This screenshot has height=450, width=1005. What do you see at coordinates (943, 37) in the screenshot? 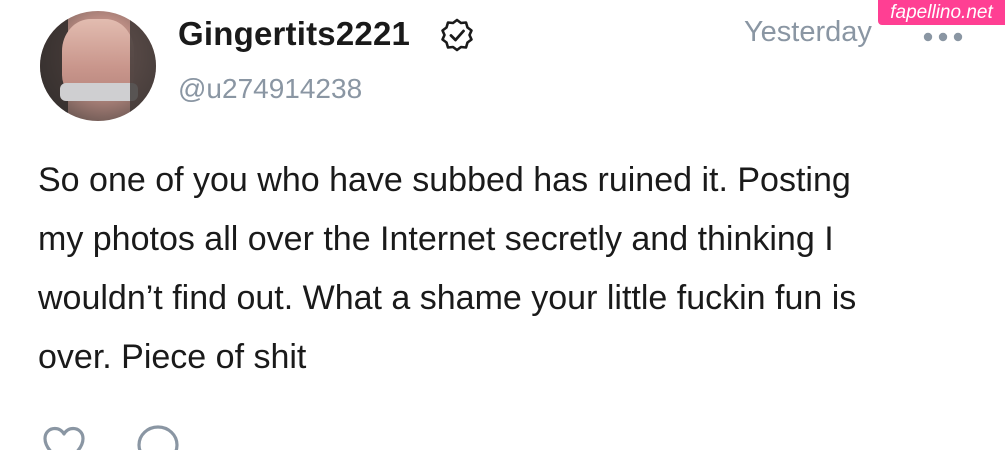
I see `more-dots-icon` at bounding box center [943, 37].